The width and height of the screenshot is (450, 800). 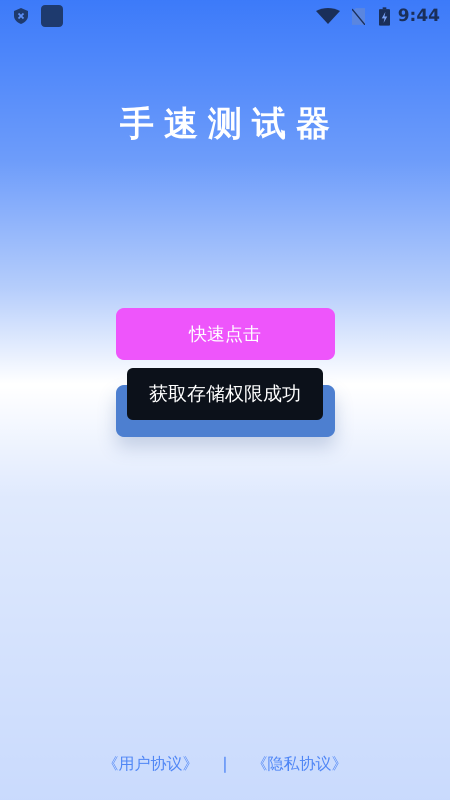 What do you see at coordinates (419, 16) in the screenshot?
I see `status-time: 9:44` at bounding box center [419, 16].